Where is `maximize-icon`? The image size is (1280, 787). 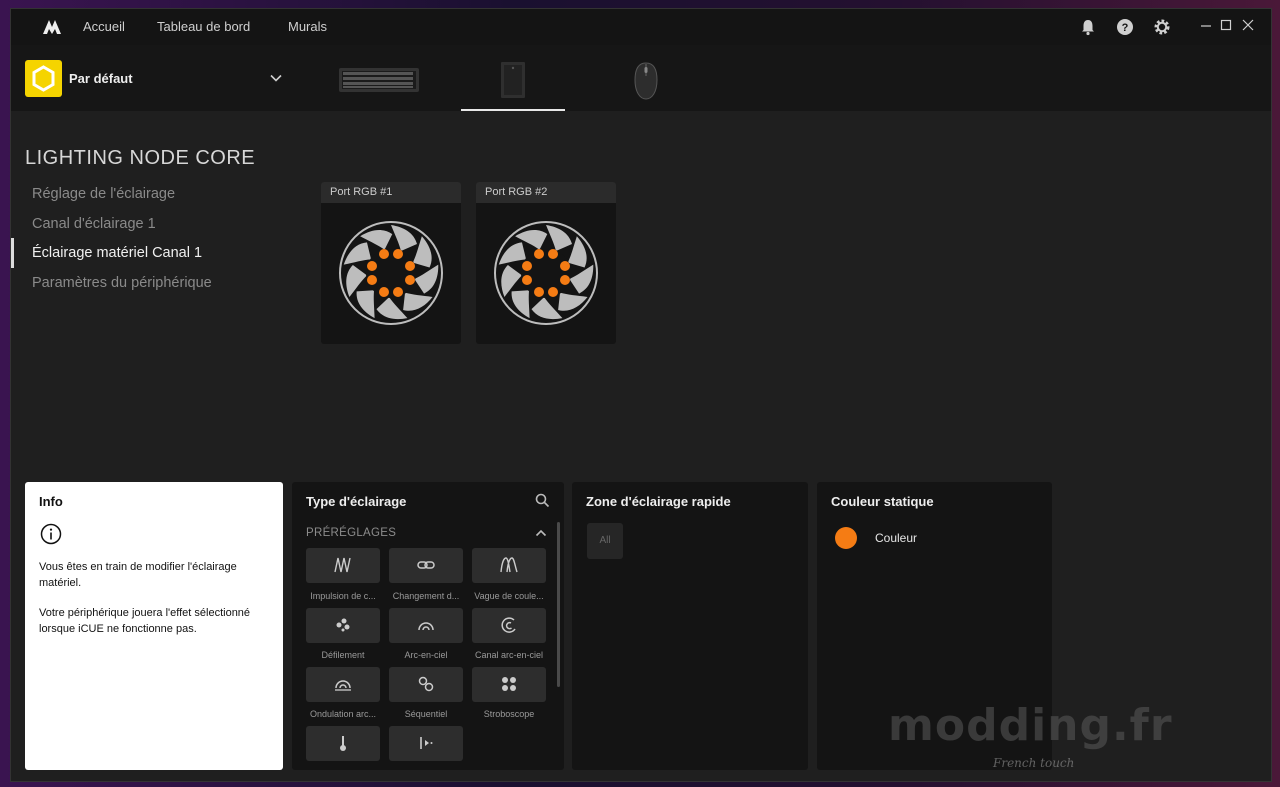
maximize-icon is located at coordinates (1226, 25).